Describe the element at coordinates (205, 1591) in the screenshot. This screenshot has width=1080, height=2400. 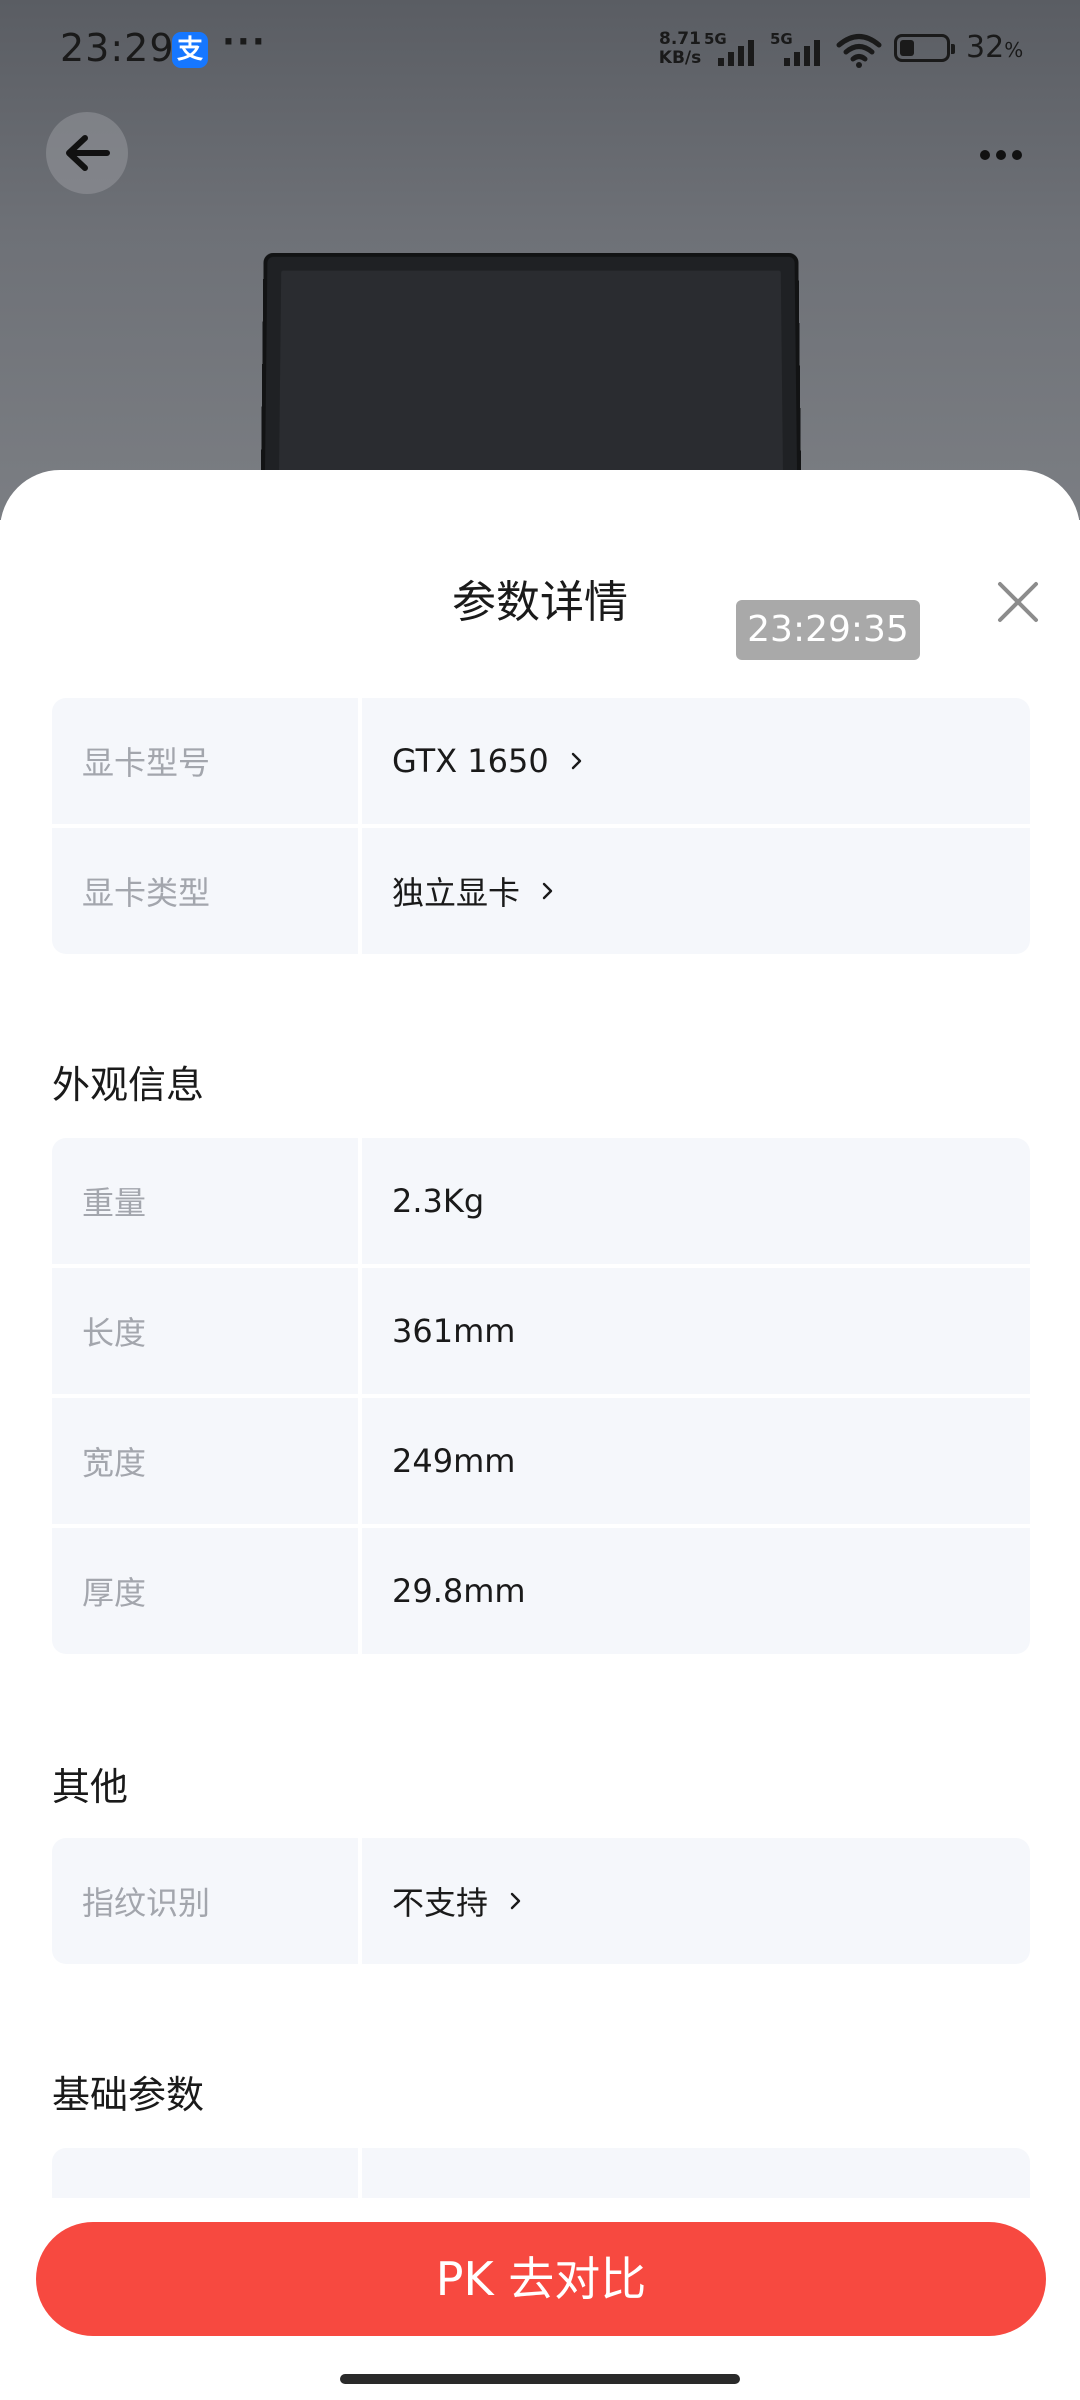
I see `spec-label: 厚度` at that location.